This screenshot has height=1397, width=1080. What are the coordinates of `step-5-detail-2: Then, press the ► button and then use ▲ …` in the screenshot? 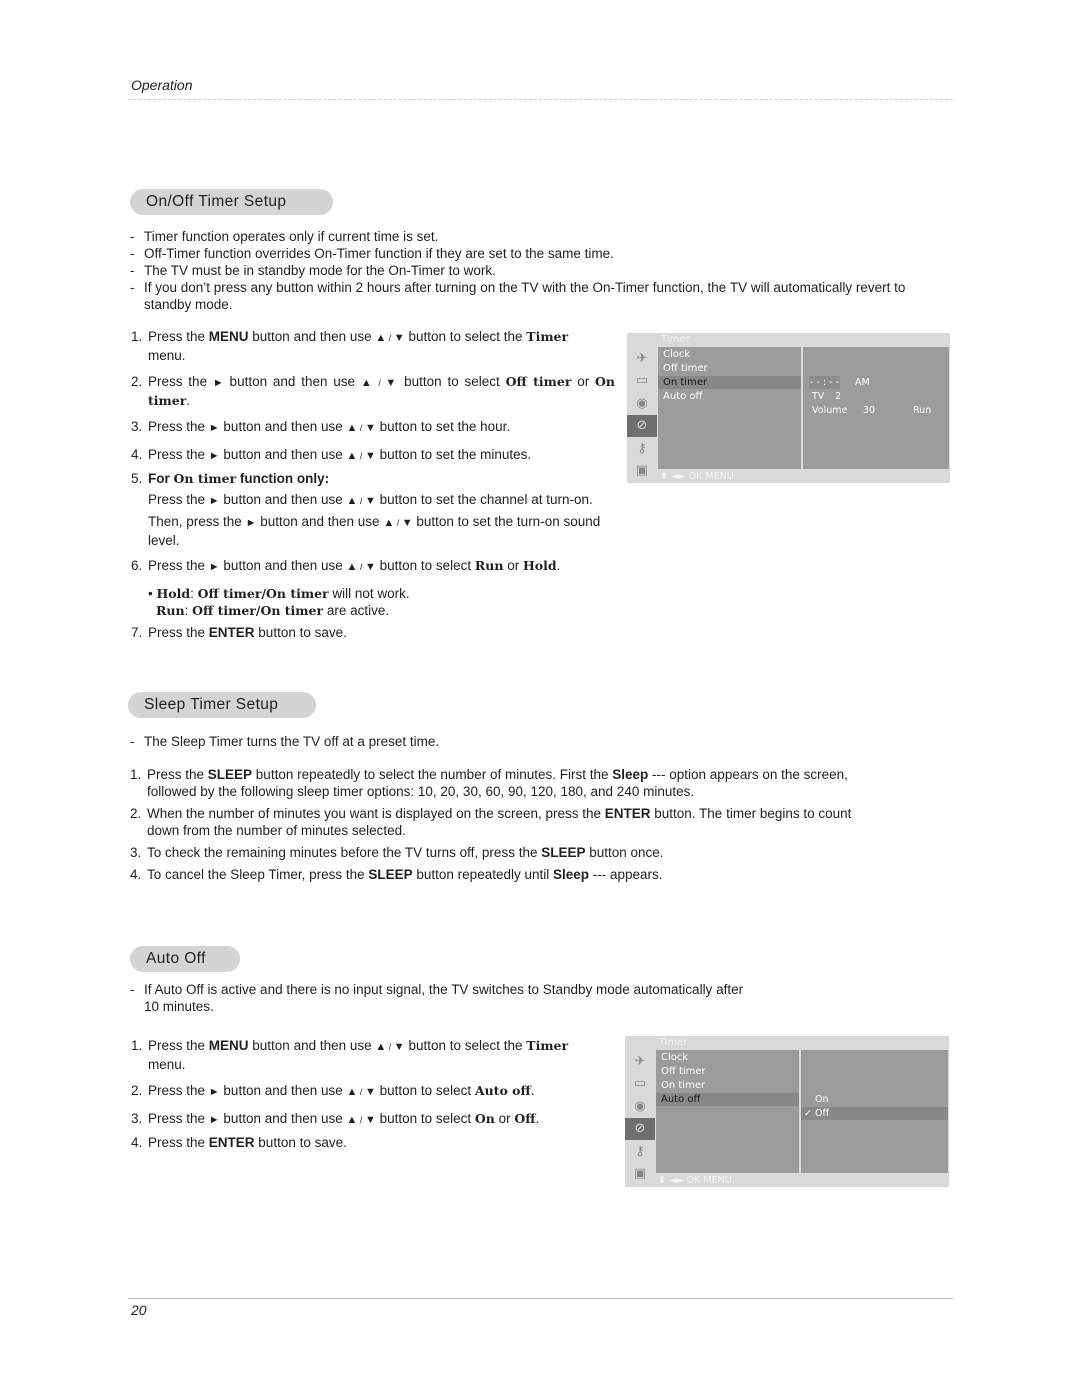 It's located at (374, 531).